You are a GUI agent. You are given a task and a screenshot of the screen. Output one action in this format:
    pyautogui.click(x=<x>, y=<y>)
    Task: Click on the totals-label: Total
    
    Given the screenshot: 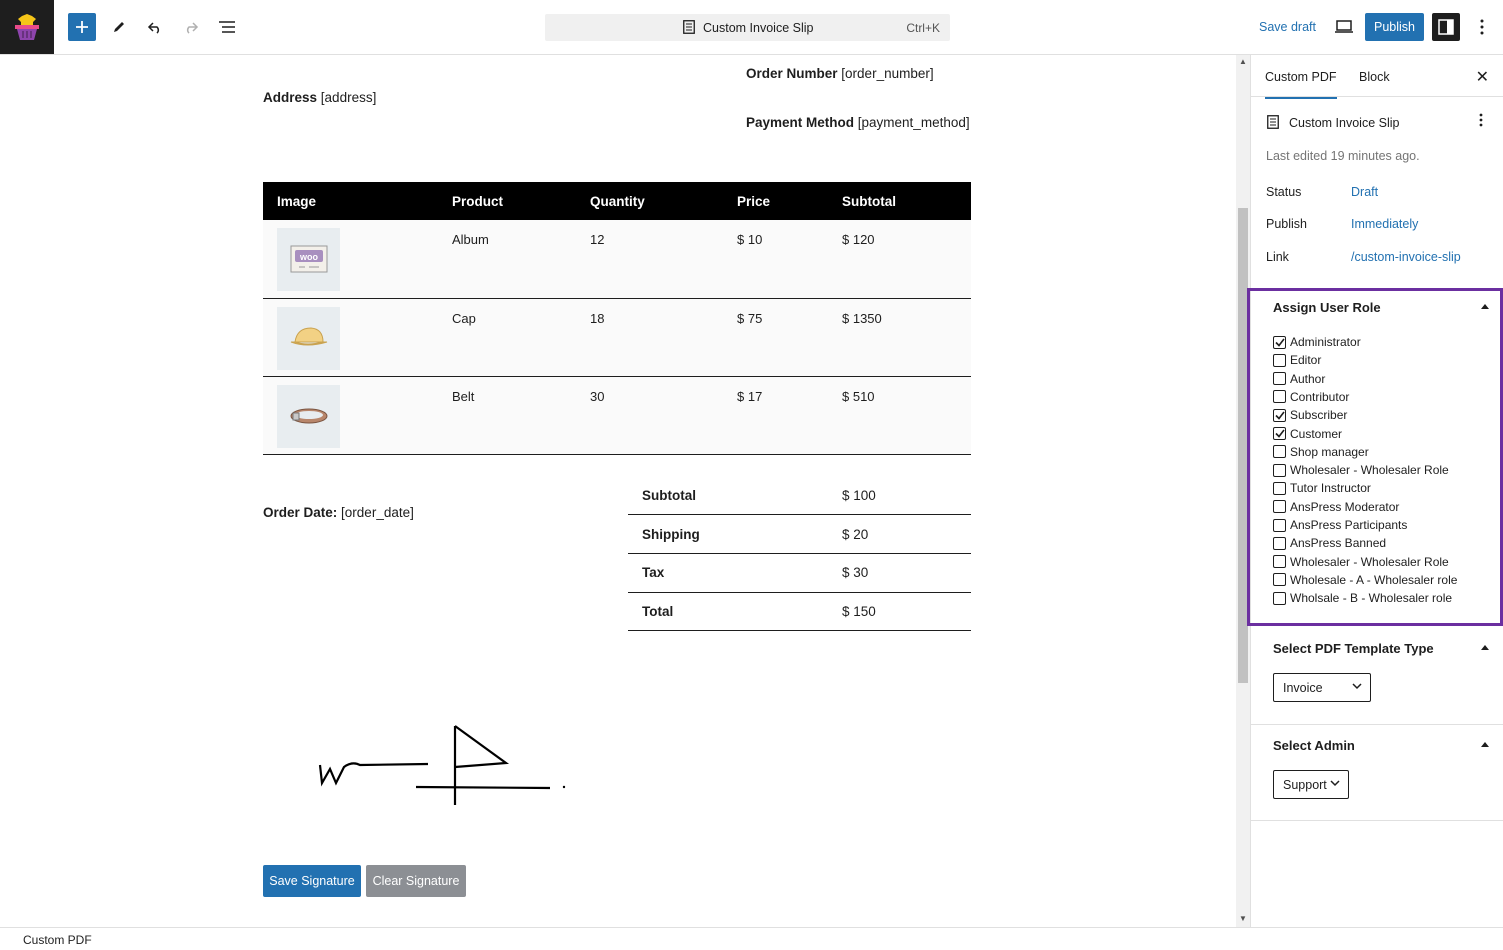 What is the action you would take?
    pyautogui.click(x=728, y=612)
    